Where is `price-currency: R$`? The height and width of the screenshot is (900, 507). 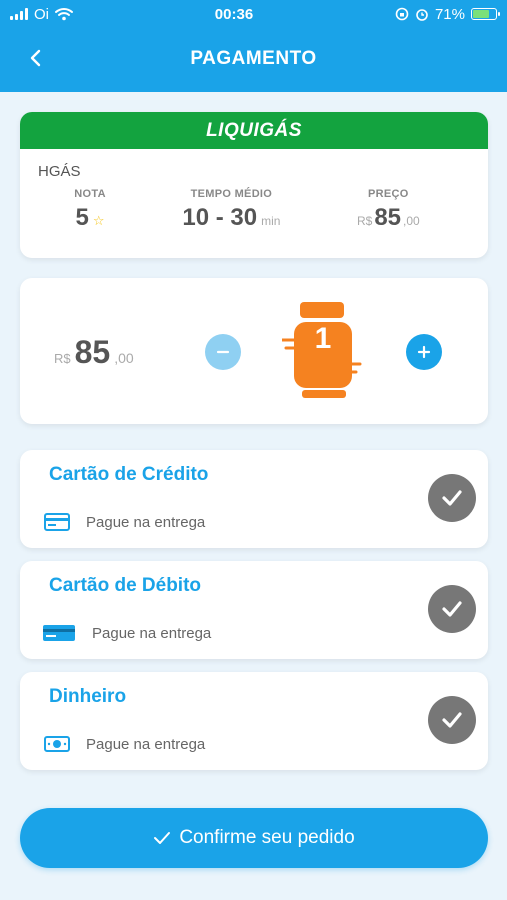 price-currency: R$ is located at coordinates (364, 221).